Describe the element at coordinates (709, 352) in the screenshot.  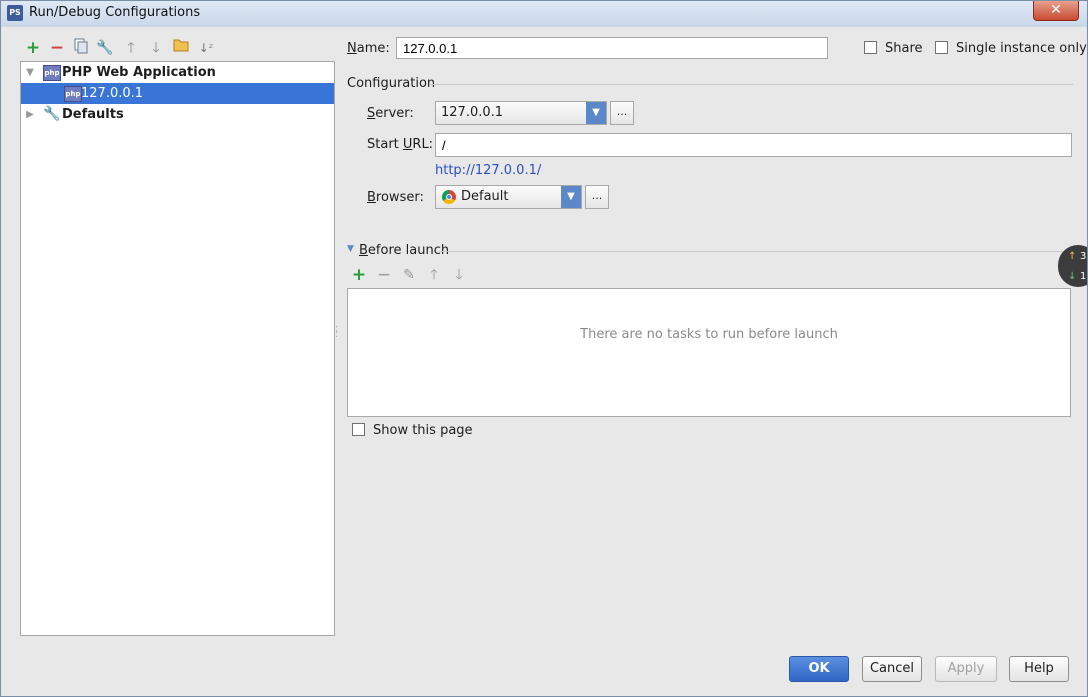
I see `before-launch-task-list: There are no tasks to run before launch` at that location.